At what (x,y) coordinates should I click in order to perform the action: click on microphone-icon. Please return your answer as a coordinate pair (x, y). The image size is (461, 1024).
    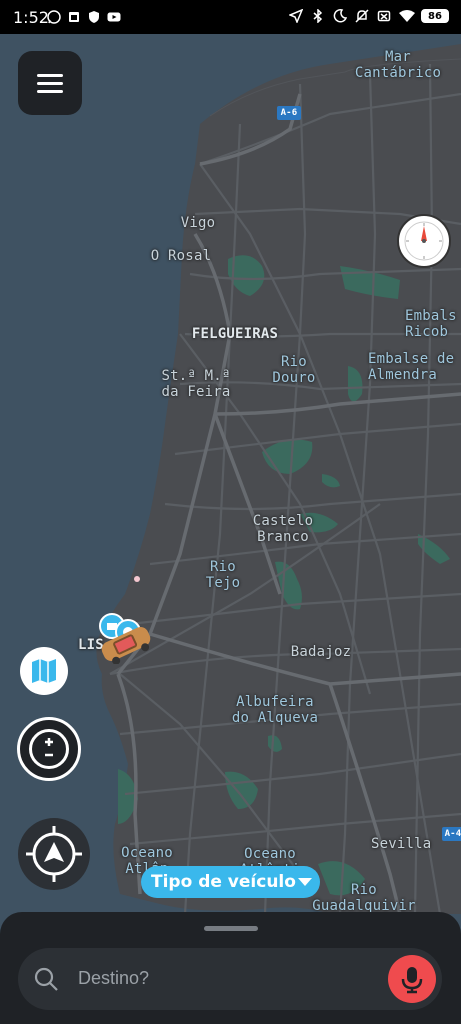
    Looking at the image, I should click on (412, 980).